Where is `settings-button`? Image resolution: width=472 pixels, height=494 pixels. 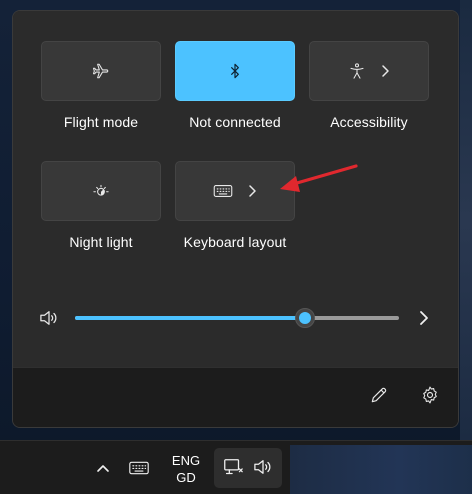 settings-button is located at coordinates (430, 397).